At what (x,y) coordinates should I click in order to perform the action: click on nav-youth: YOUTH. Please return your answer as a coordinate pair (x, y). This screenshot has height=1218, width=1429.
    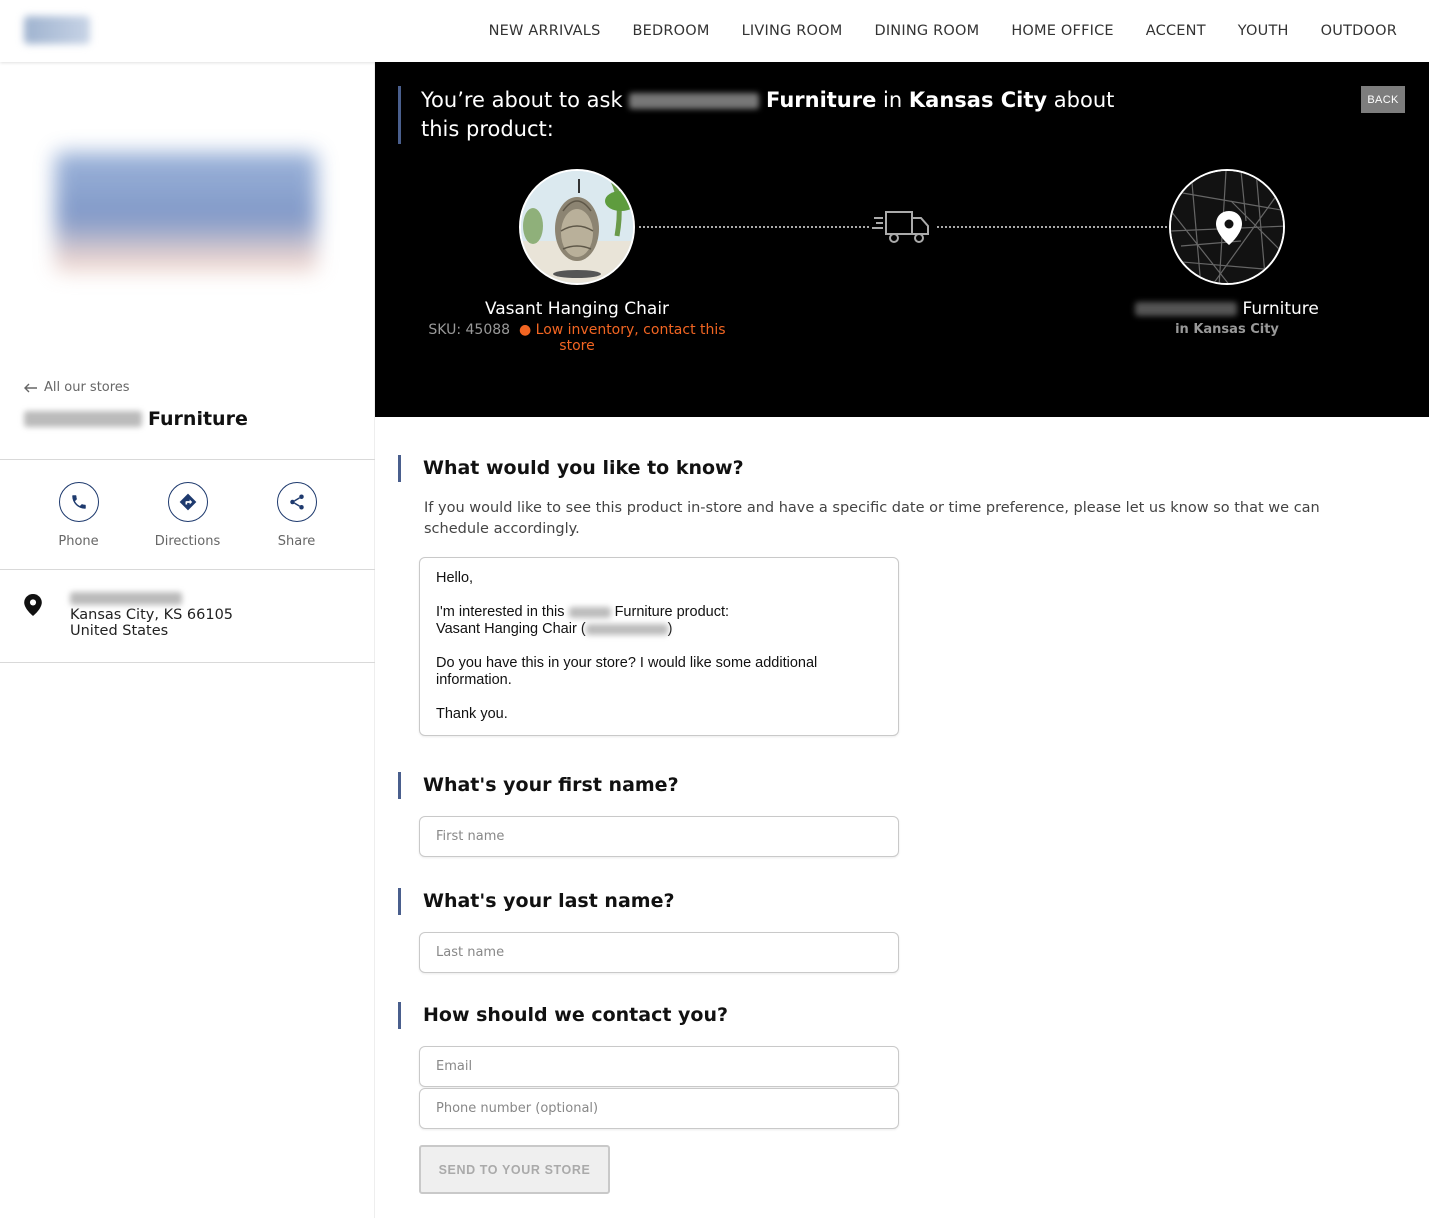
    Looking at the image, I should click on (1263, 31).